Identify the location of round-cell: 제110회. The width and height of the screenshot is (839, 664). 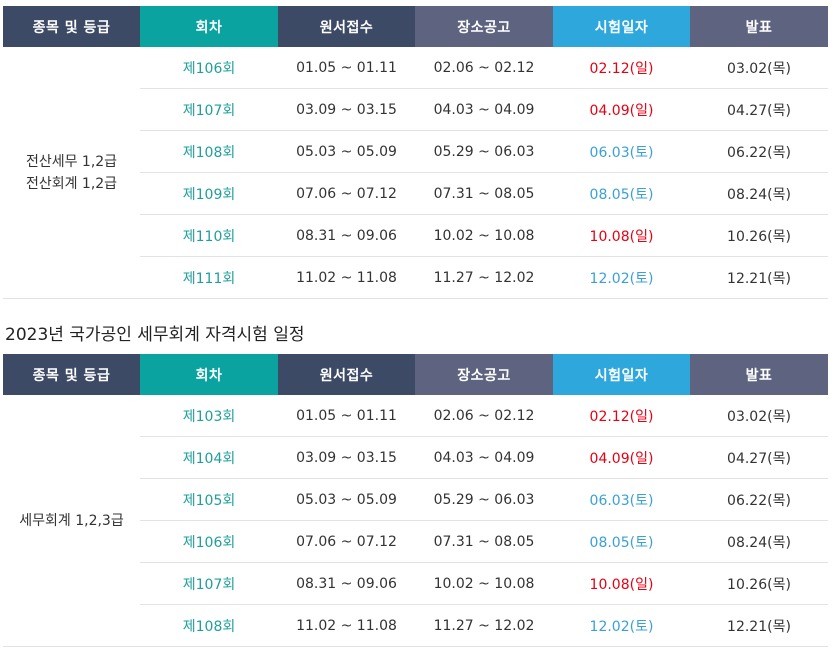
(209, 235).